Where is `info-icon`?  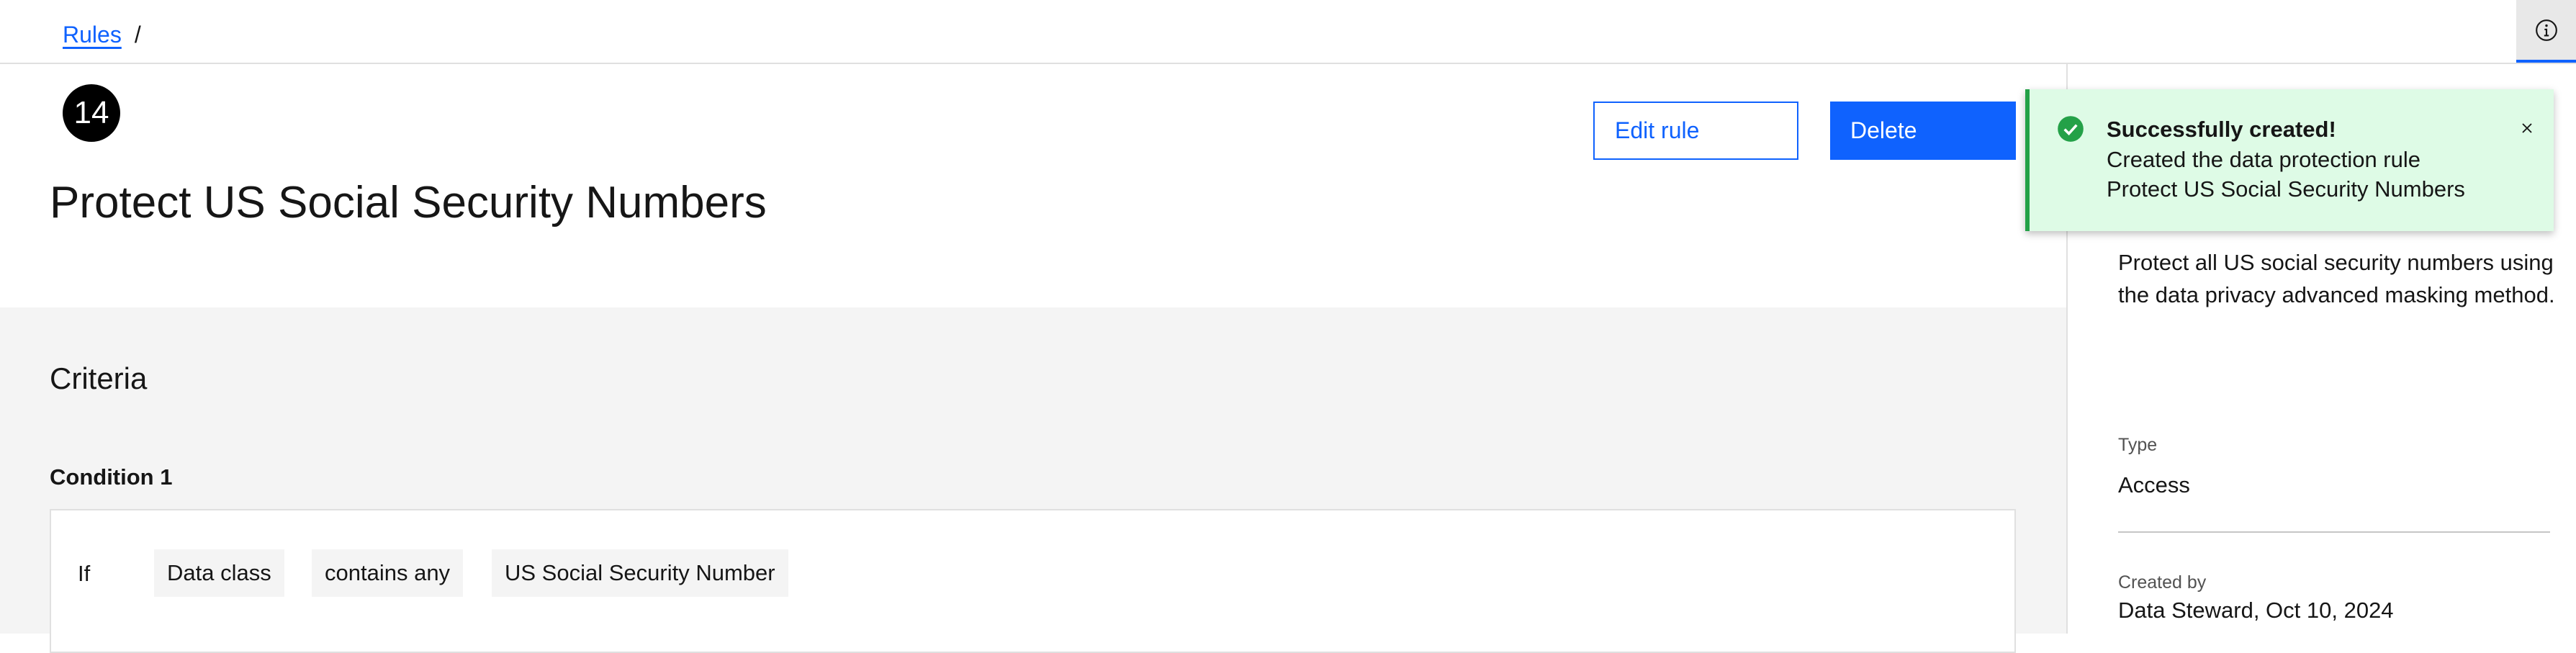
info-icon is located at coordinates (2546, 30).